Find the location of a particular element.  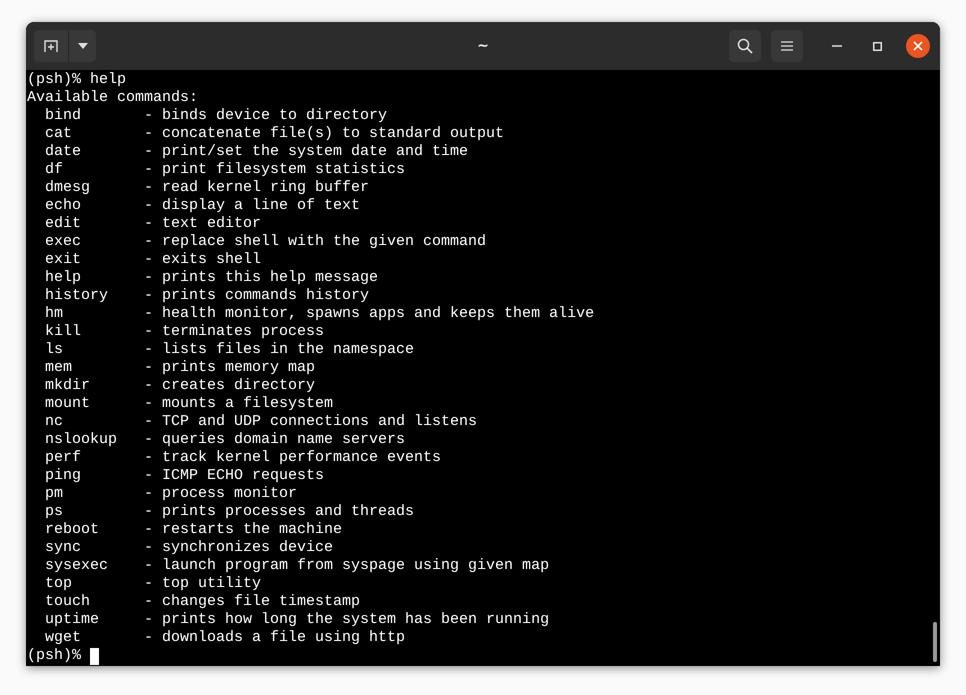

command-name: reboot is located at coordinates (72, 530).